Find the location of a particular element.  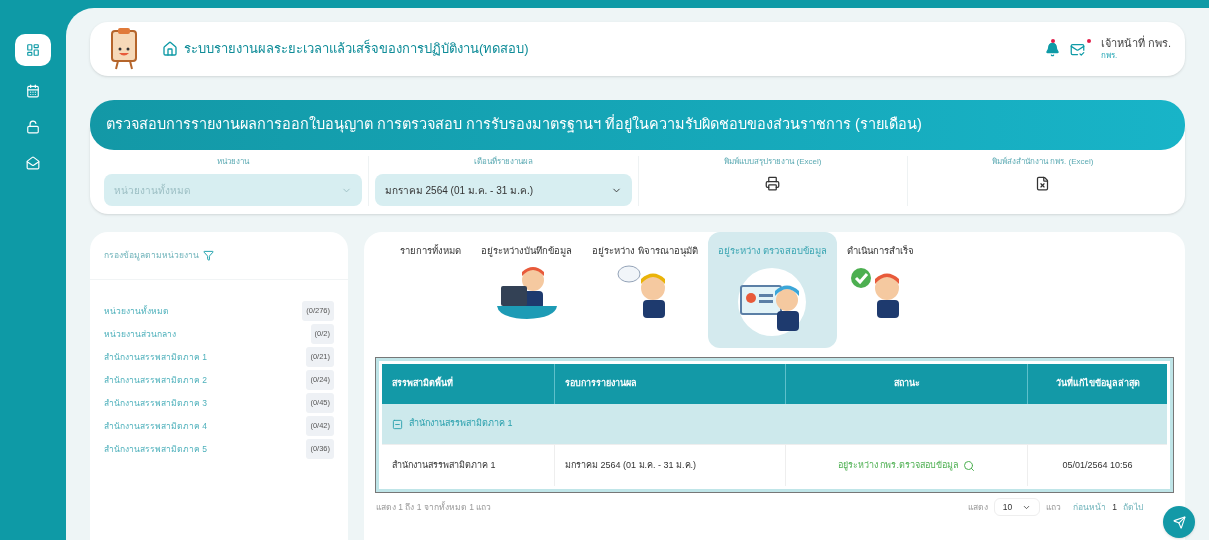

page-size-label: แสดง is located at coordinates (977, 507).